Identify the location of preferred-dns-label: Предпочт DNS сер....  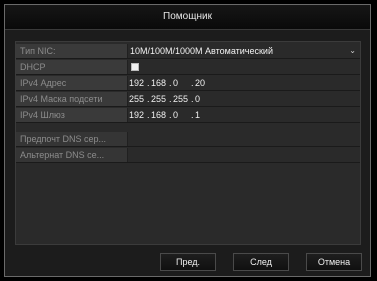
(72, 139).